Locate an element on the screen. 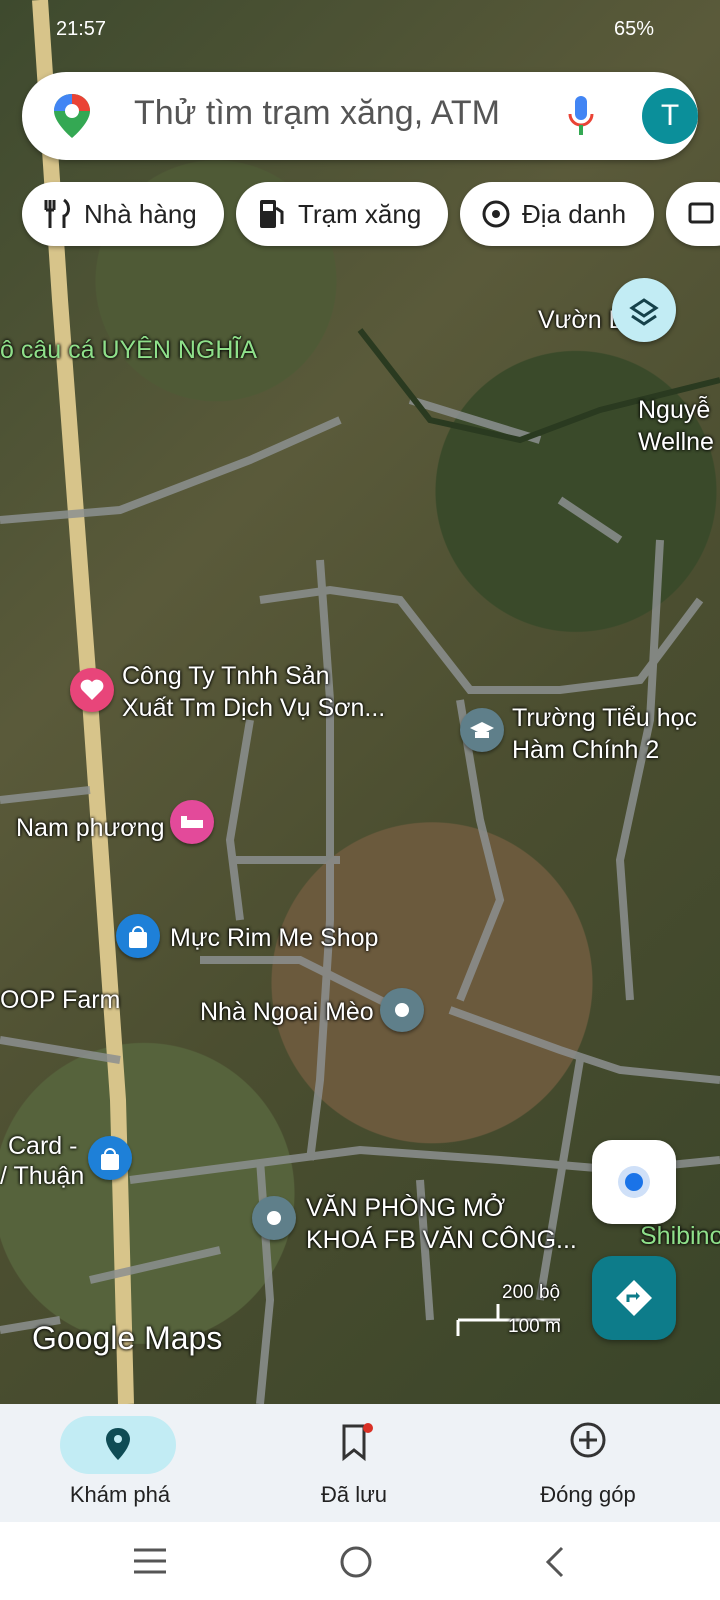 The height and width of the screenshot is (1600, 720). map-label-cong-ty-line1: Công Ty Tnhh Sản is located at coordinates (226, 676).